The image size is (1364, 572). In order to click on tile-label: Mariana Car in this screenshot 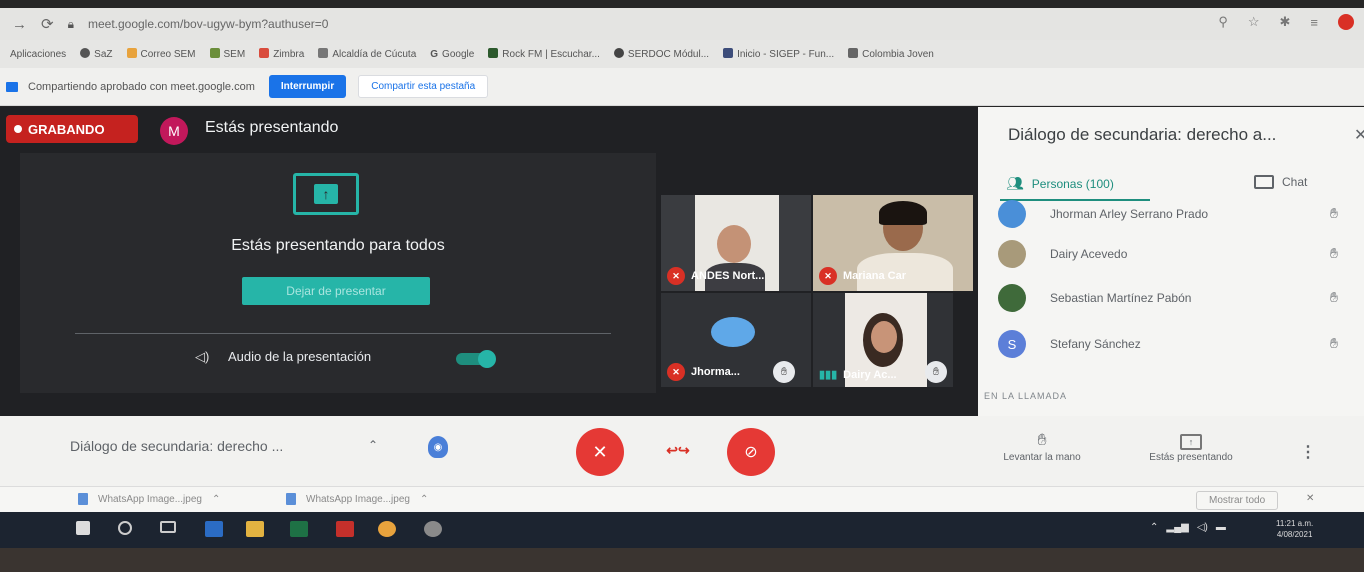, I will do `click(874, 276)`.